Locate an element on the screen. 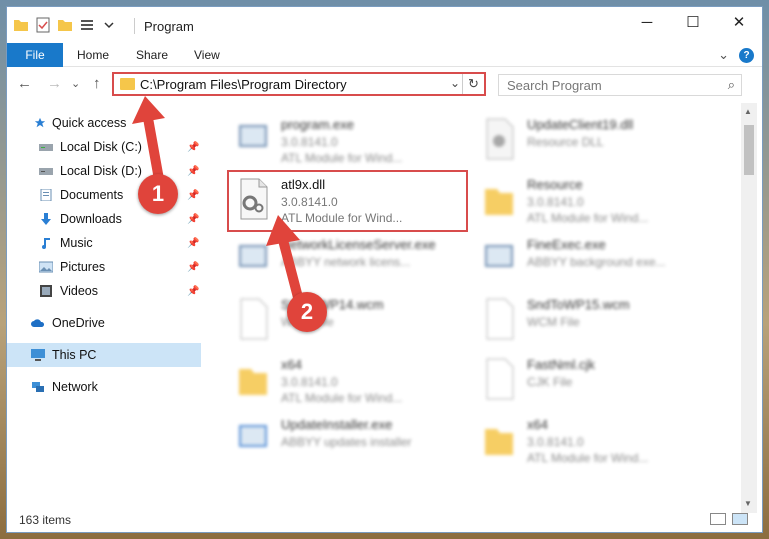  address-bar: C:\Program Files\Program Directory ⌄ ↻ is located at coordinates (299, 84).